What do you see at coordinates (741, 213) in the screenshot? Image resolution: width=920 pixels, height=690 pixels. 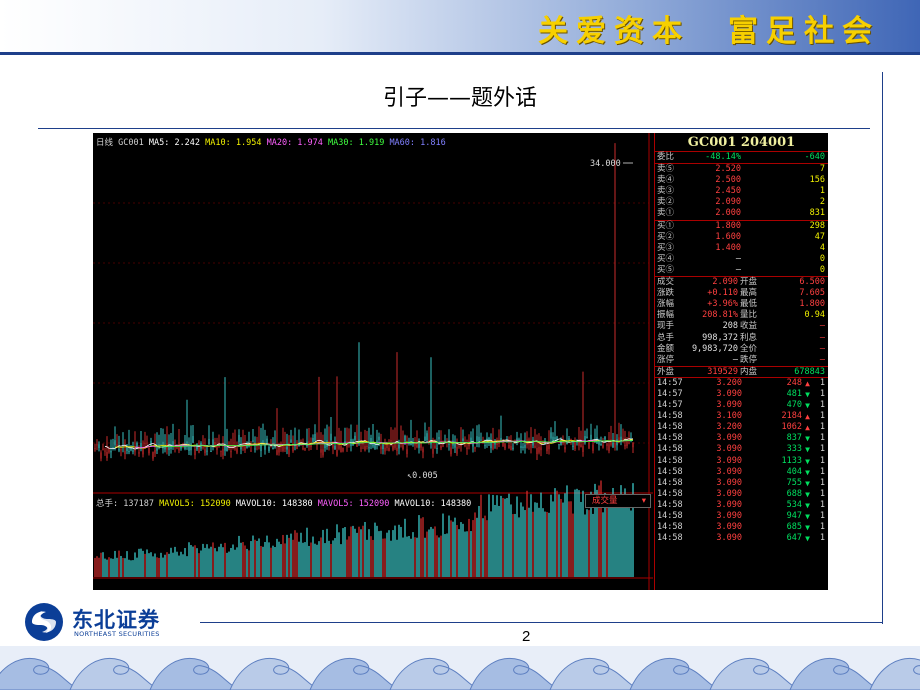 I see `ask-row: 卖① 2.000 831` at bounding box center [741, 213].